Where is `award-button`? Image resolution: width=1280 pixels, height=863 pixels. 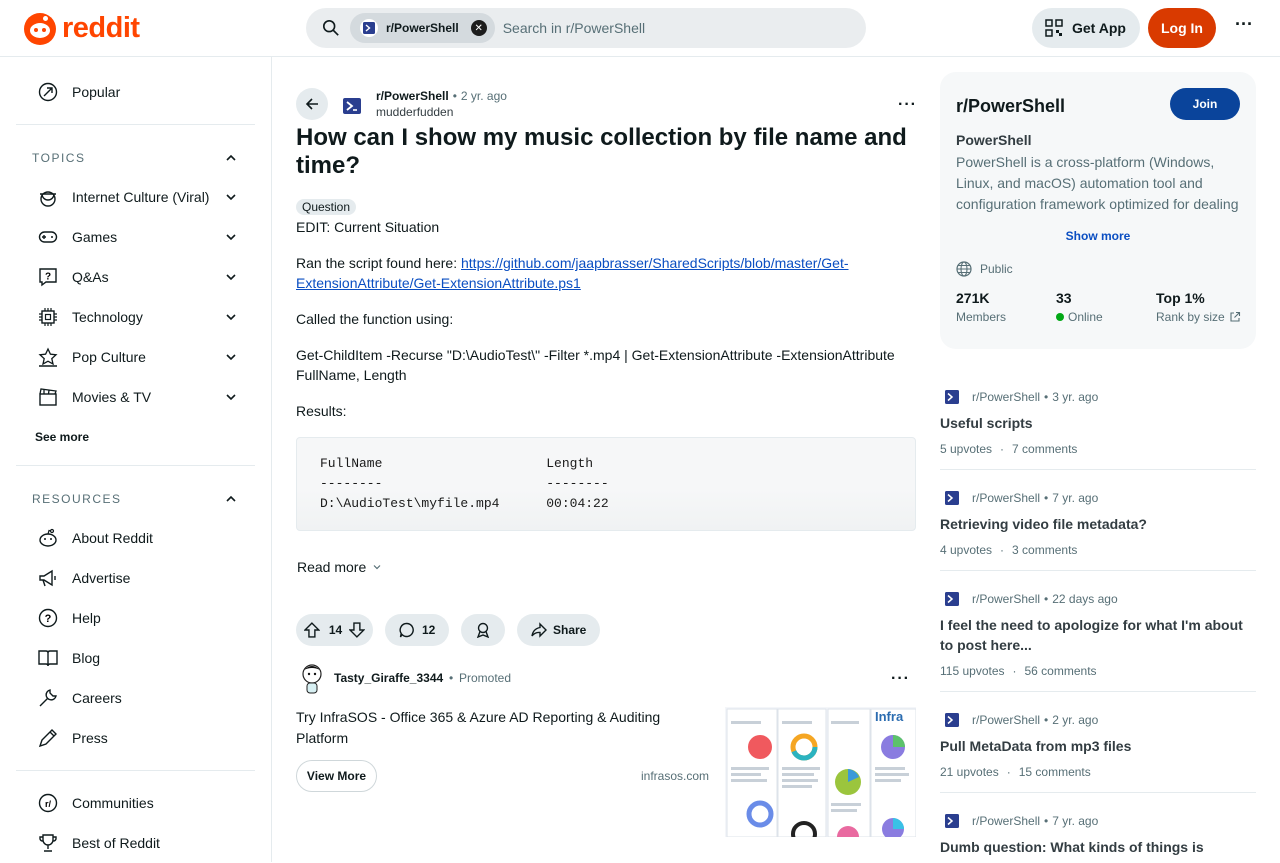
award-button is located at coordinates (483, 630).